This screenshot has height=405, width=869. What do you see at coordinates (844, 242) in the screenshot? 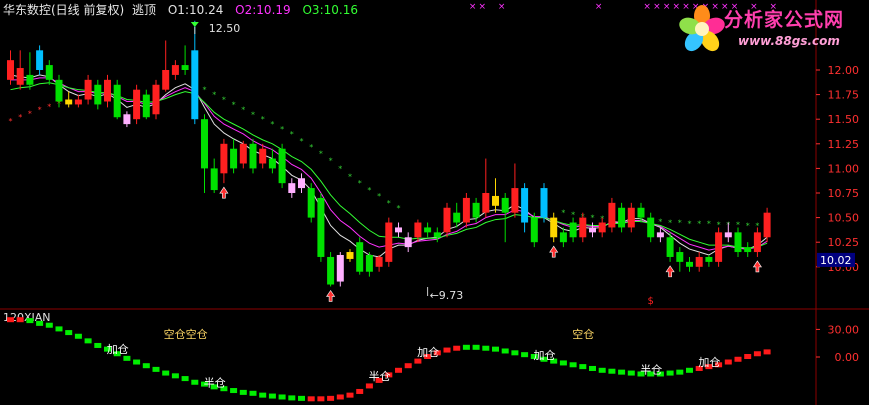
I see `y-tick-label: 10.25` at bounding box center [844, 242].